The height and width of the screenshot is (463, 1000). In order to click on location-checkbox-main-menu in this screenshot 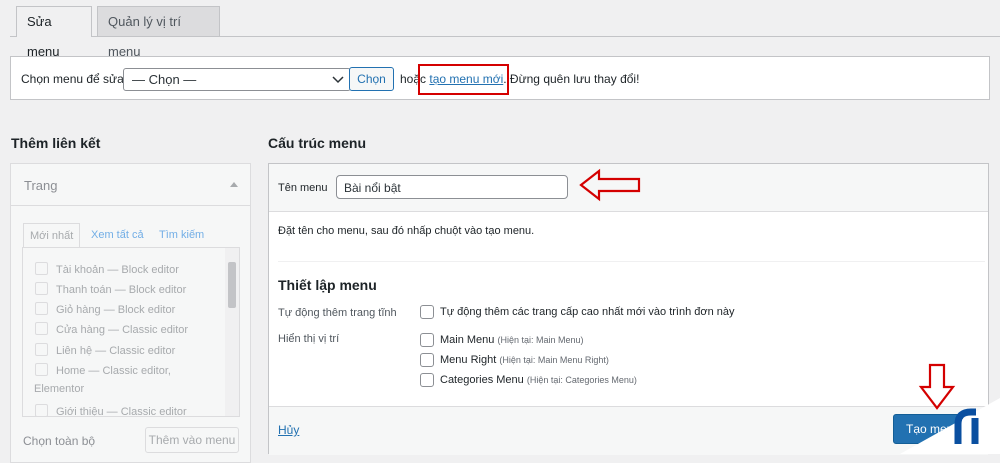, I will do `click(427, 340)`.